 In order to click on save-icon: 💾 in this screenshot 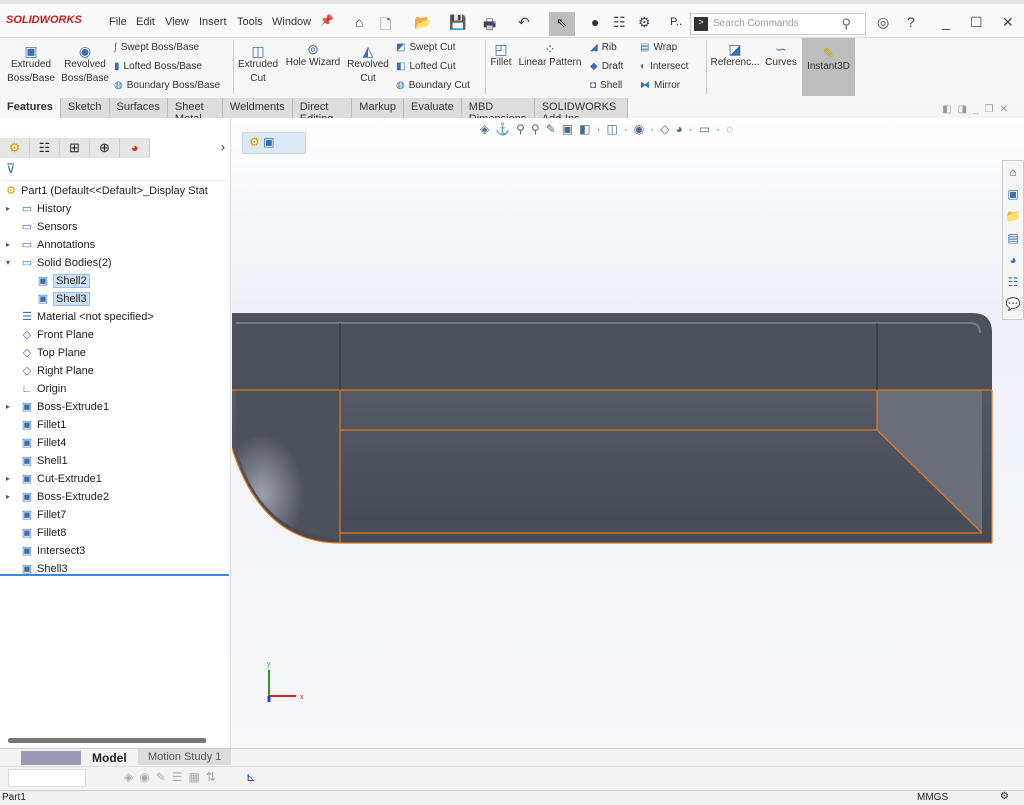, I will do `click(457, 22)`.